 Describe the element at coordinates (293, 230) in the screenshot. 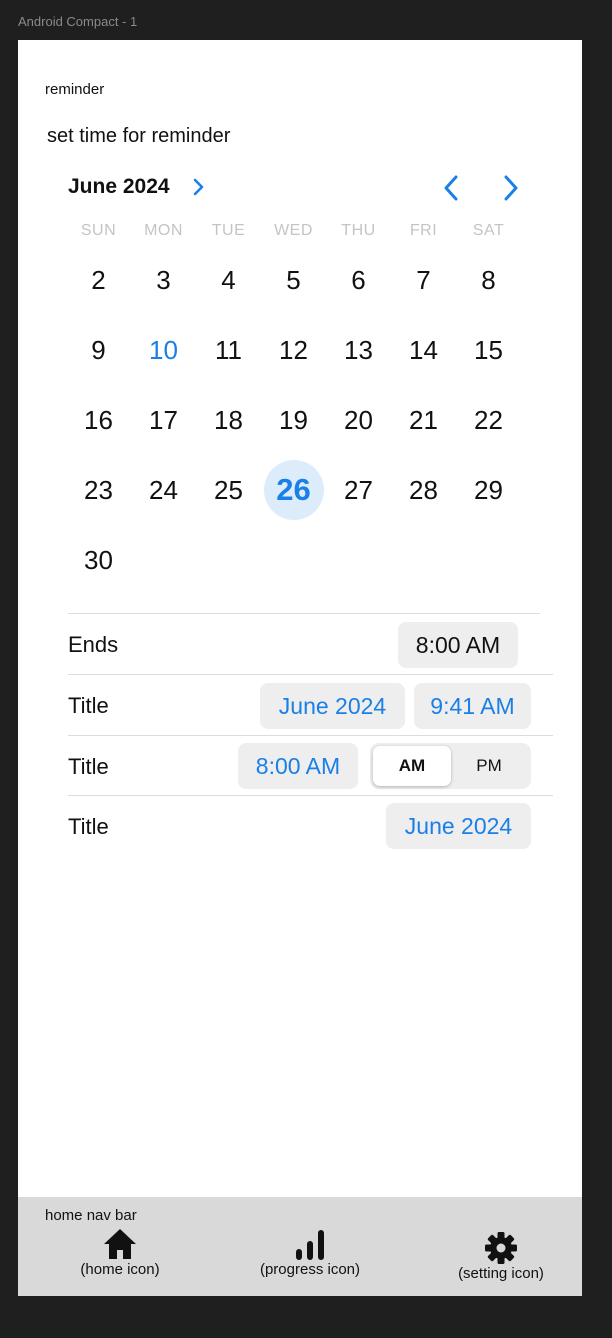

I see `weekday-label: WED` at that location.